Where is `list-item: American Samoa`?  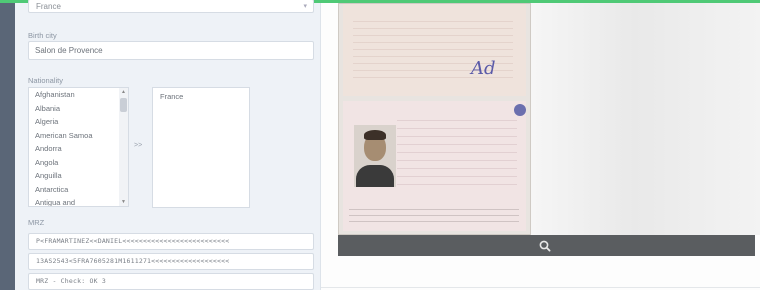
list-item: American Samoa is located at coordinates (78, 136).